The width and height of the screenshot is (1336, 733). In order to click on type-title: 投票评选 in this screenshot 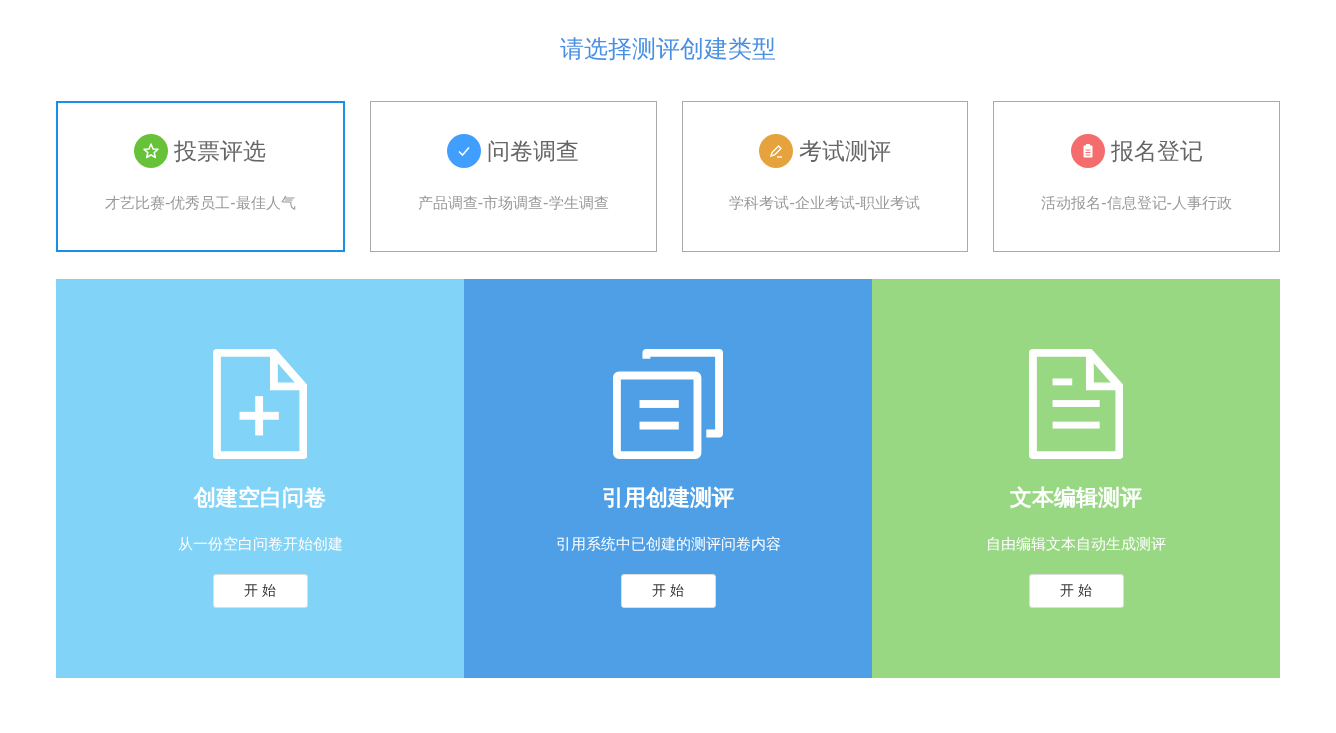, I will do `click(220, 151)`.